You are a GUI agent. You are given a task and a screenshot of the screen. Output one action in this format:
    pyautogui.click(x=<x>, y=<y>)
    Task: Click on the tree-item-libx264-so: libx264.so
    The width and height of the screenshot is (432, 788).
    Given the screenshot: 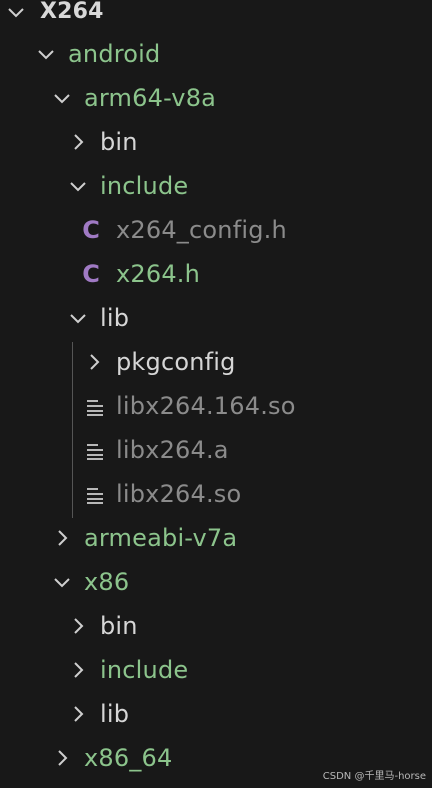 What is the action you would take?
    pyautogui.click(x=216, y=494)
    